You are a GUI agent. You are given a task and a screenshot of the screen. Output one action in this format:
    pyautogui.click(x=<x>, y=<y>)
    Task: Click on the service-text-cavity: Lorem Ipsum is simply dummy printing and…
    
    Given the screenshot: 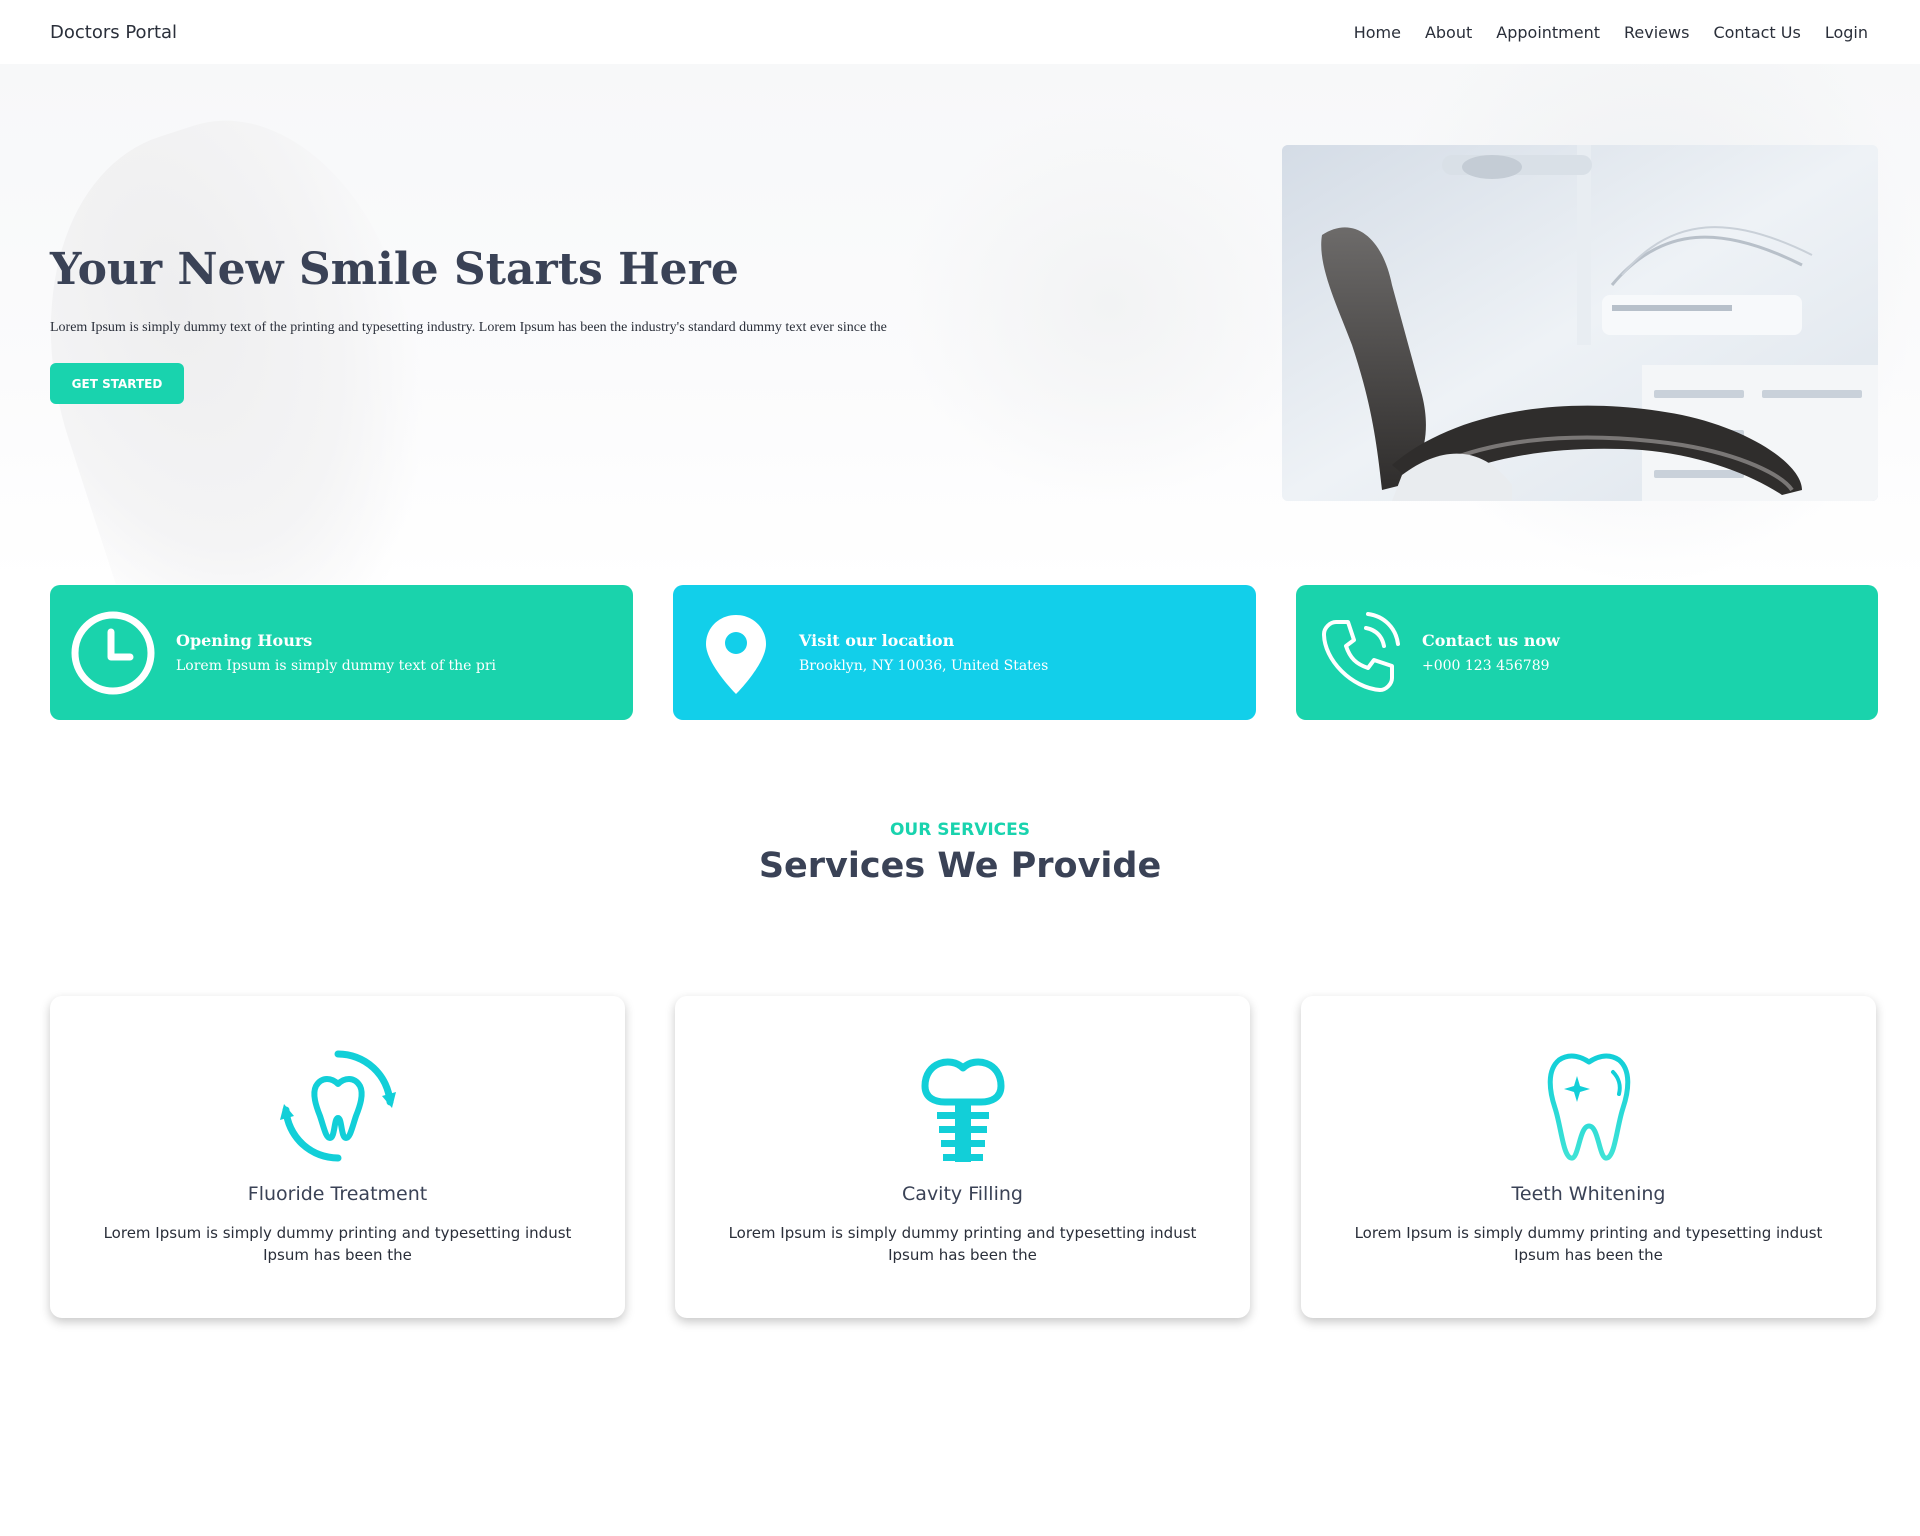 What is the action you would take?
    pyautogui.click(x=962, y=1244)
    